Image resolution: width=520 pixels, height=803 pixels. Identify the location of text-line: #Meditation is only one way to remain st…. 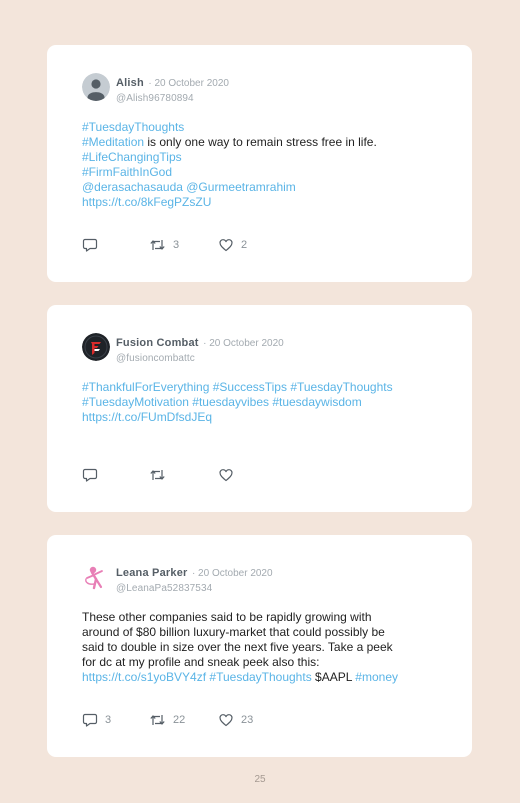
(262, 142).